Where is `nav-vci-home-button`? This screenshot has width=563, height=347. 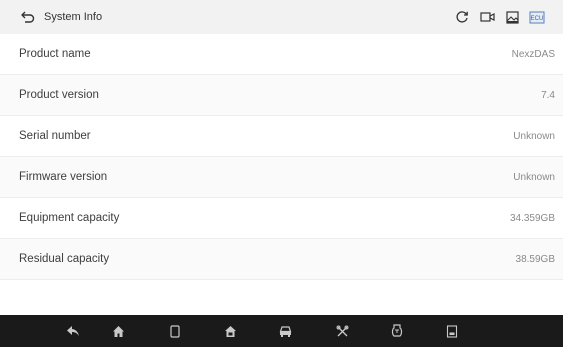
nav-vci-home-button is located at coordinates (230, 331).